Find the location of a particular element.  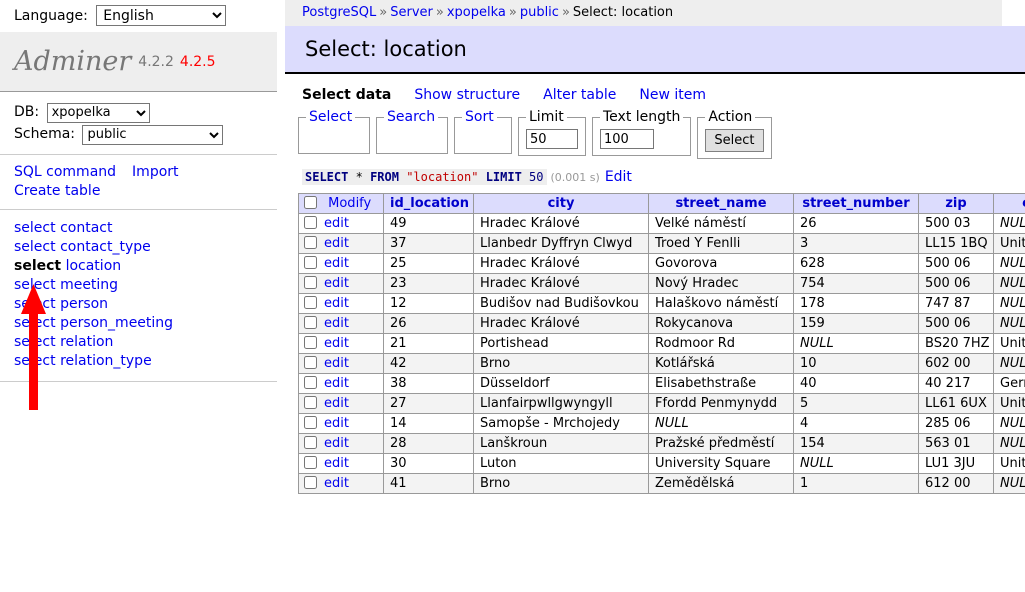

table-link-location: location is located at coordinates (94, 266).